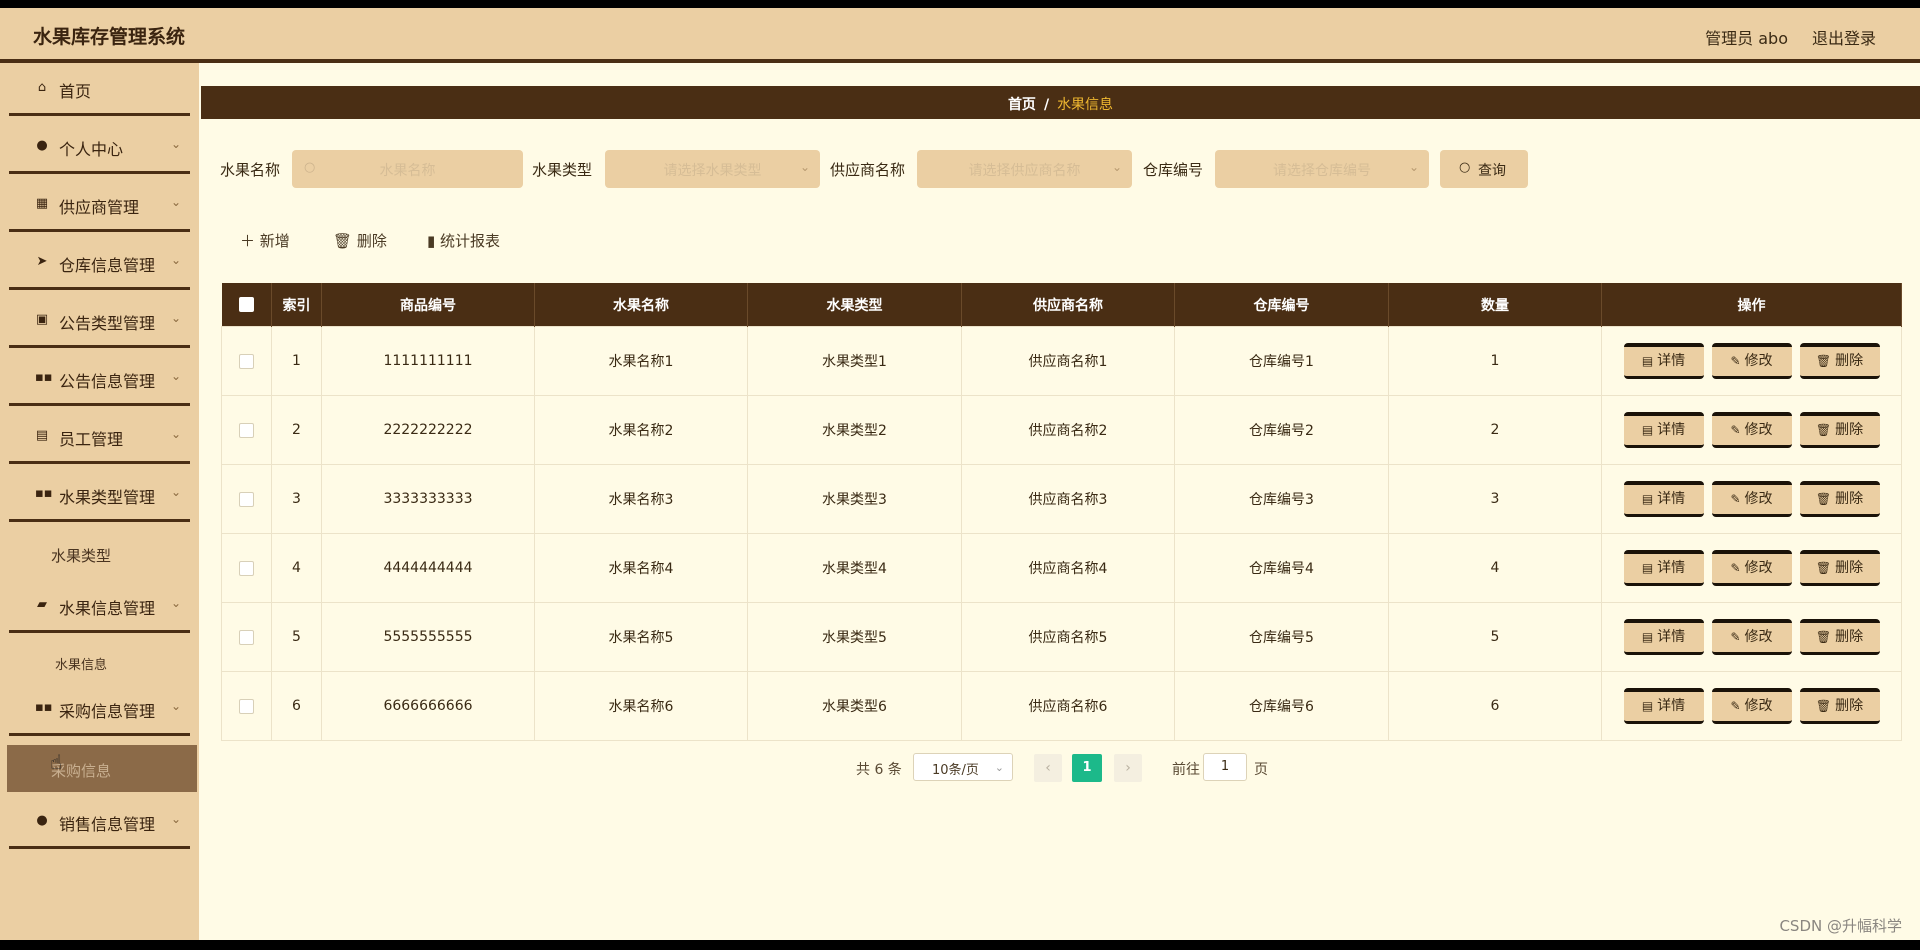  What do you see at coordinates (1465, 167) in the screenshot?
I see `search-icon: ○` at bounding box center [1465, 167].